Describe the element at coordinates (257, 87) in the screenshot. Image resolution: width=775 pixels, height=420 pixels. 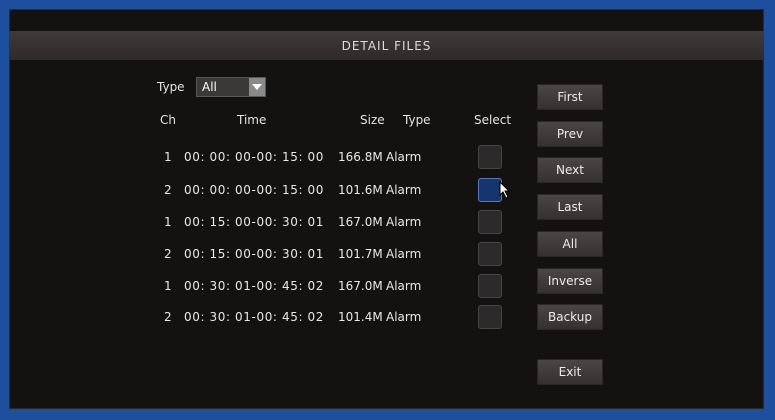
I see `dropdown-arrow-icon` at that location.